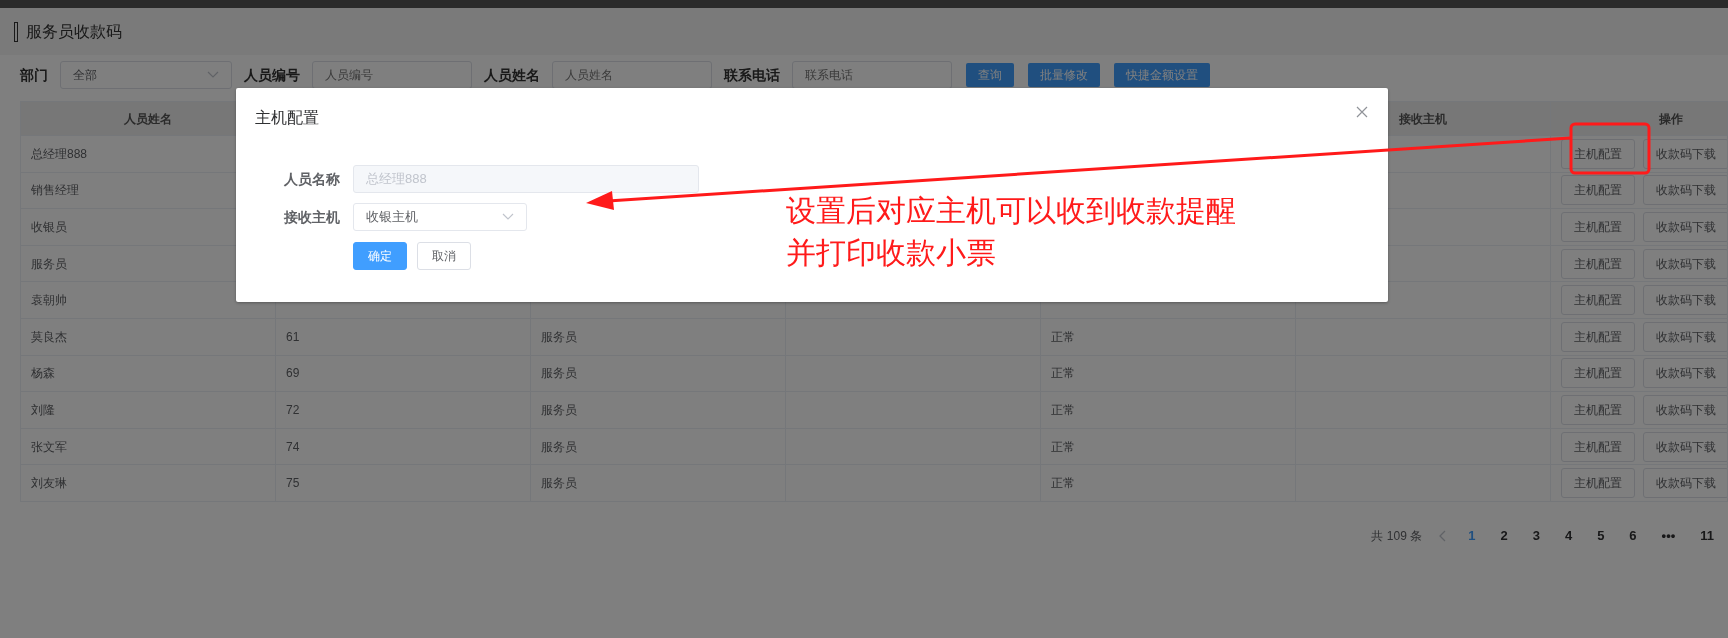  I want to click on close-icon, so click(1362, 112).